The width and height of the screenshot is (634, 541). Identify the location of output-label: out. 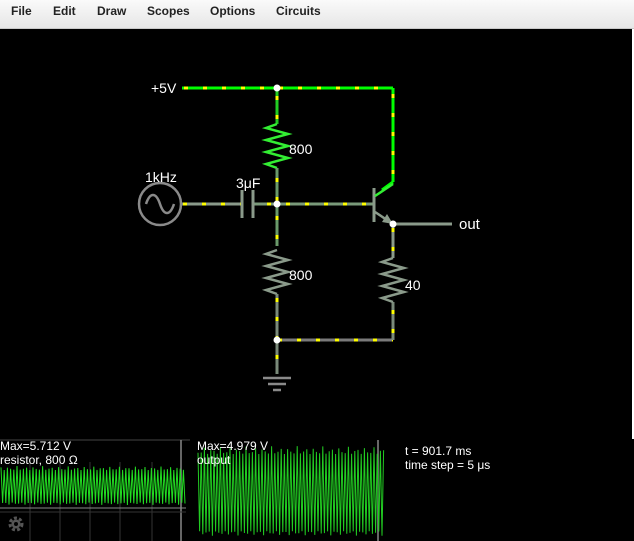
(470, 224).